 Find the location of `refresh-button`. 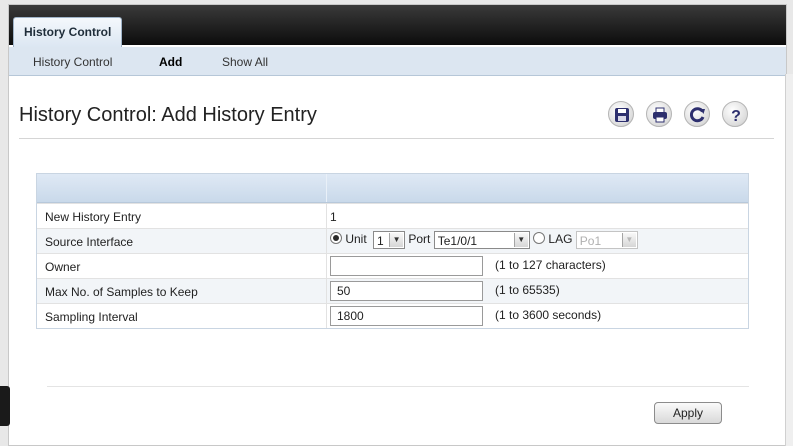

refresh-button is located at coordinates (697, 114).